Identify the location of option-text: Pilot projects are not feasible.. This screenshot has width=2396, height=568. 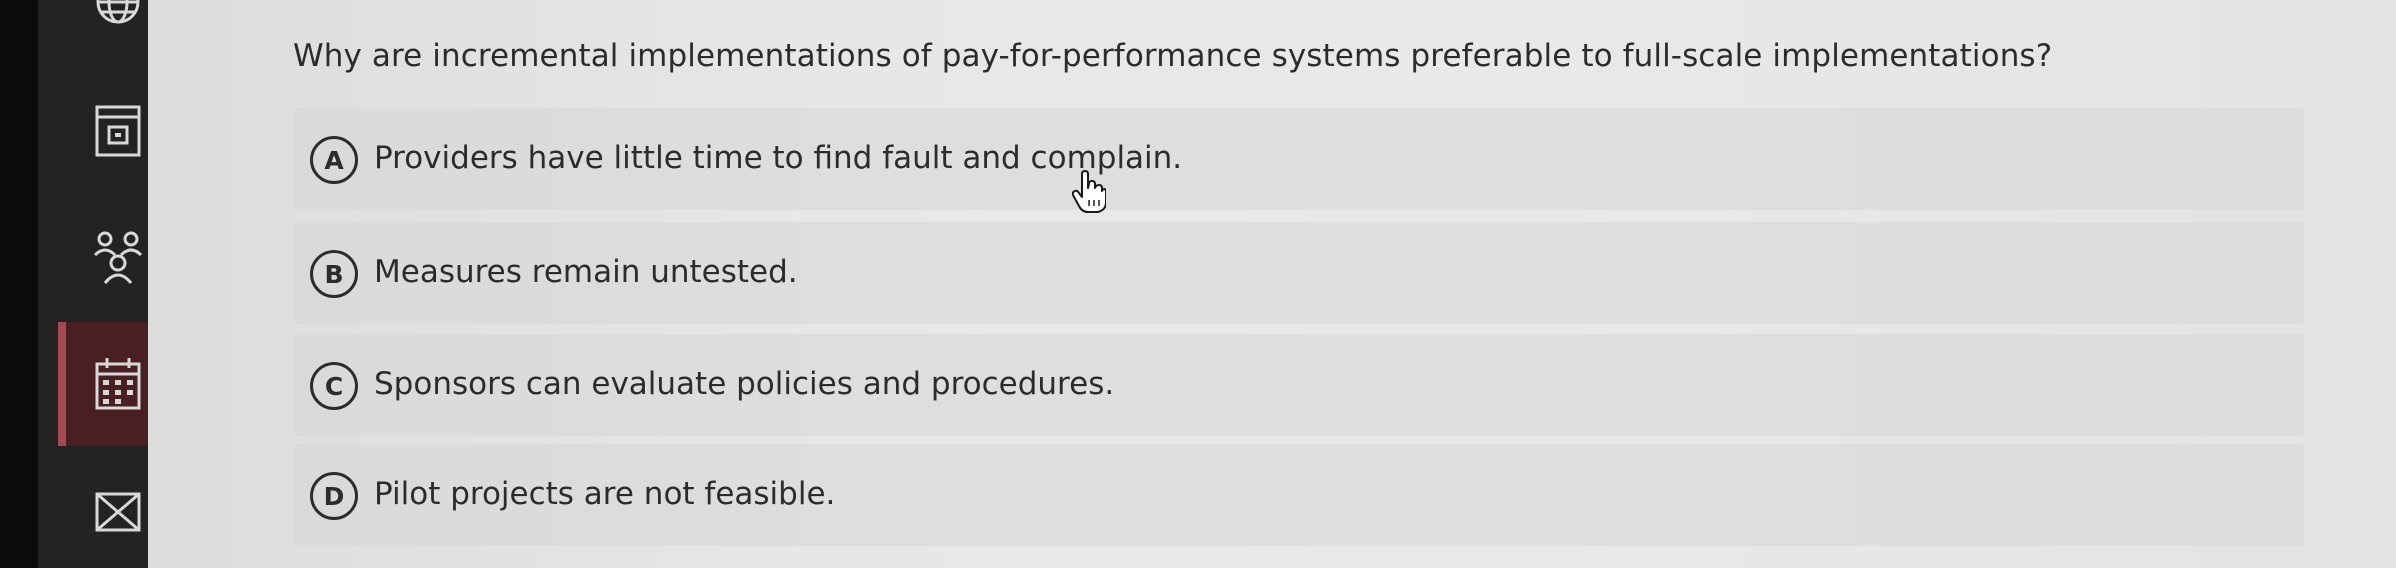
(605, 494).